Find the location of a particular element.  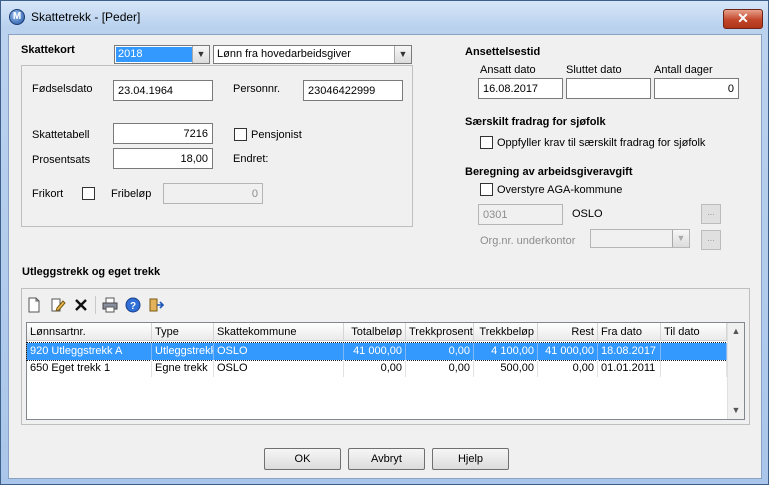

pensjonist-label: Pensjonist is located at coordinates (276, 135).